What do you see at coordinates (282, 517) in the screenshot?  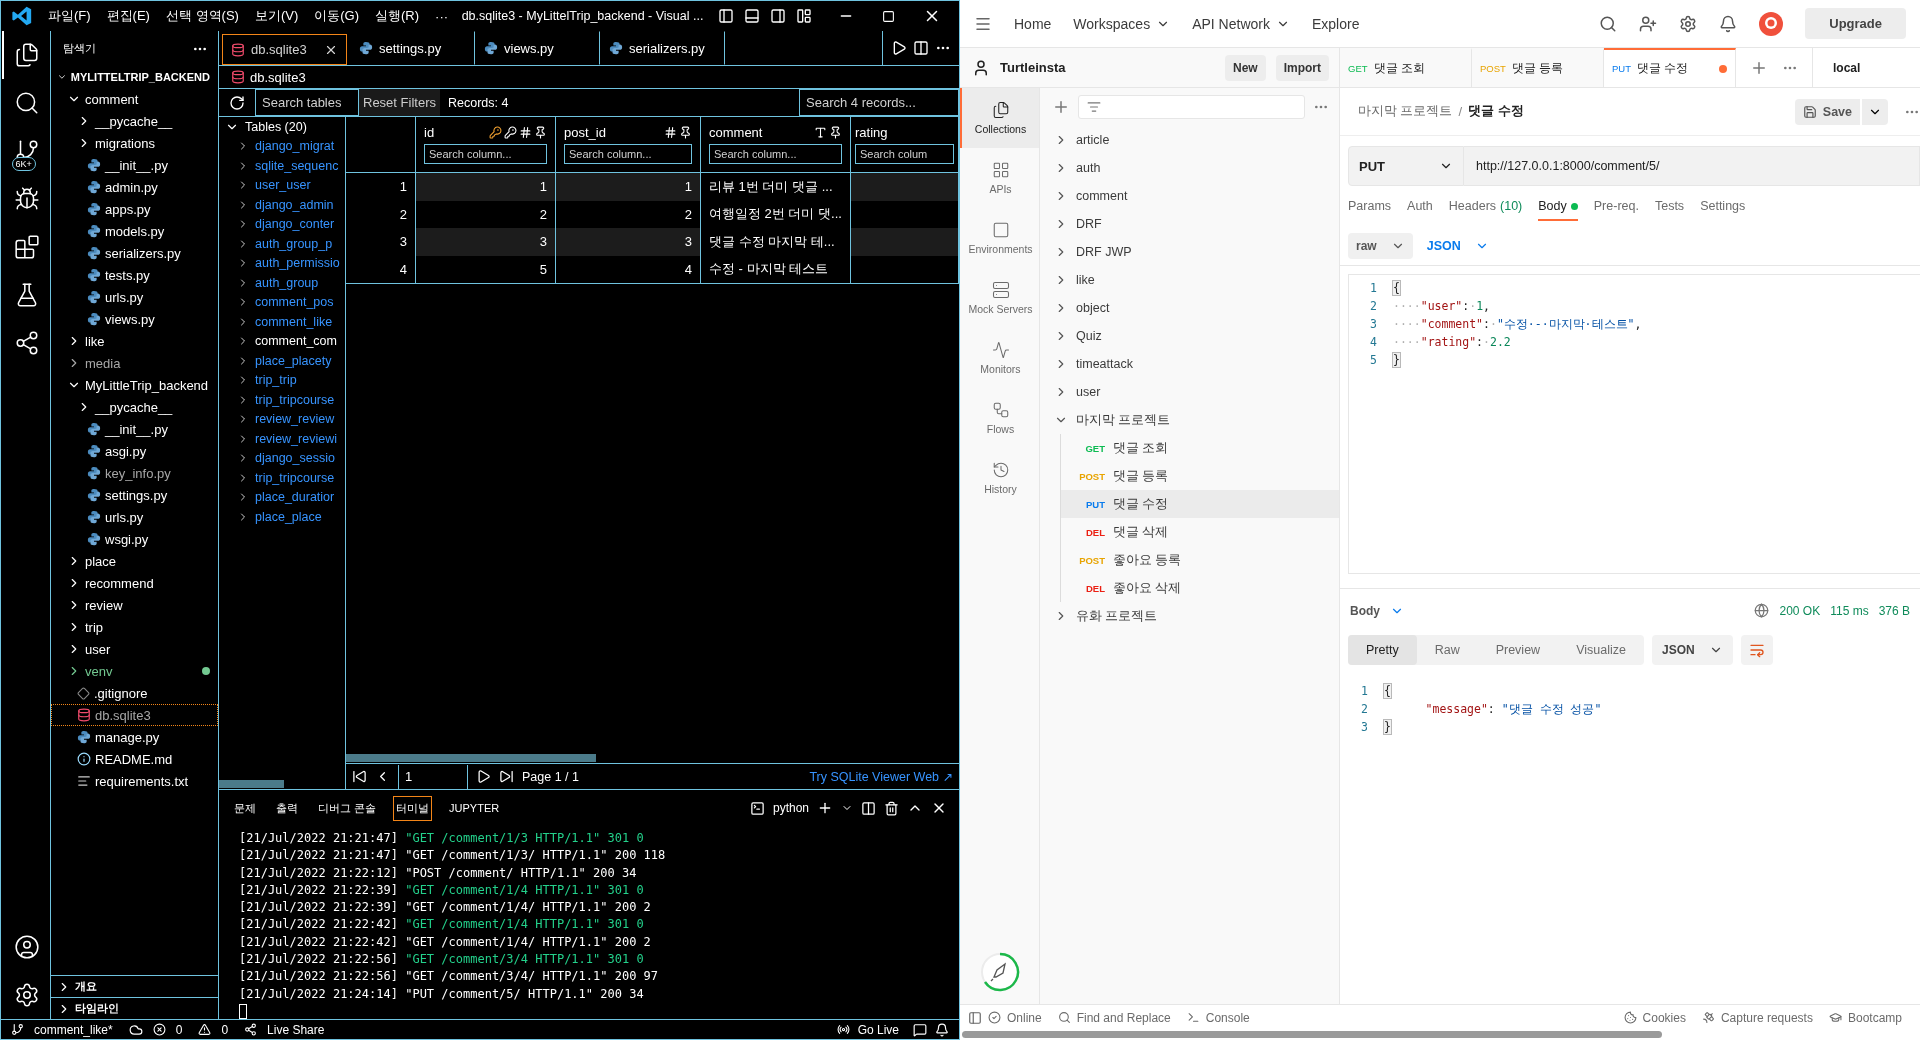 I see `table-item: place_place` at bounding box center [282, 517].